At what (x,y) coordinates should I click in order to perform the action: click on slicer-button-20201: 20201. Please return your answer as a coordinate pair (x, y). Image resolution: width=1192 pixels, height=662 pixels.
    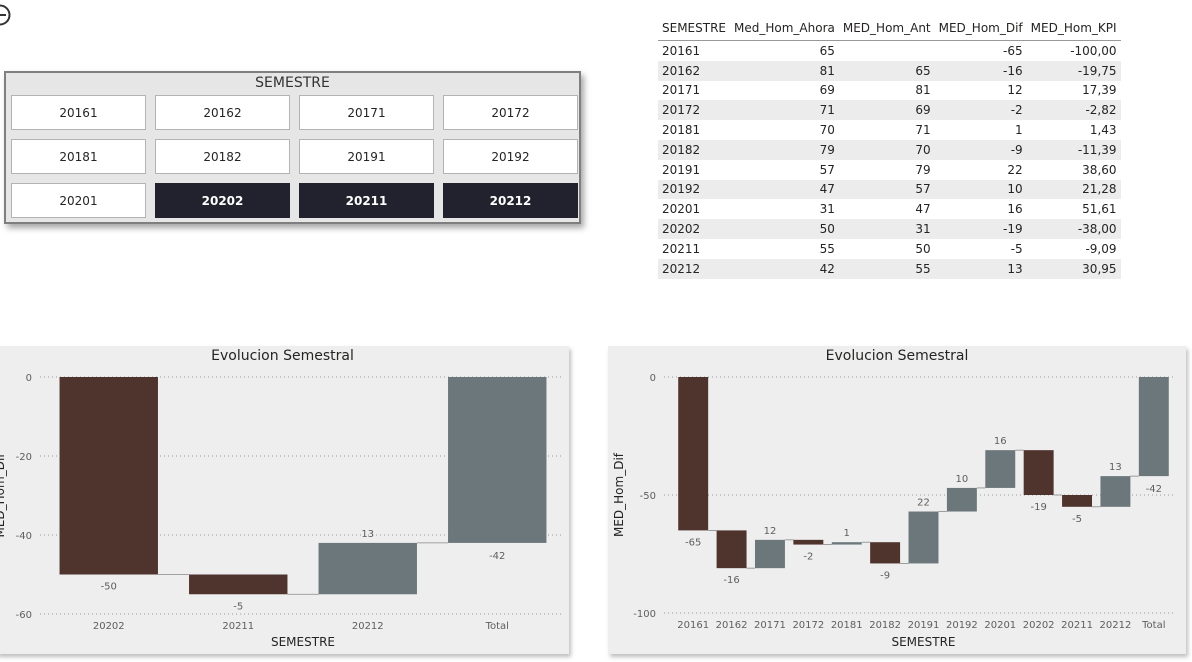
    Looking at the image, I should click on (78, 200).